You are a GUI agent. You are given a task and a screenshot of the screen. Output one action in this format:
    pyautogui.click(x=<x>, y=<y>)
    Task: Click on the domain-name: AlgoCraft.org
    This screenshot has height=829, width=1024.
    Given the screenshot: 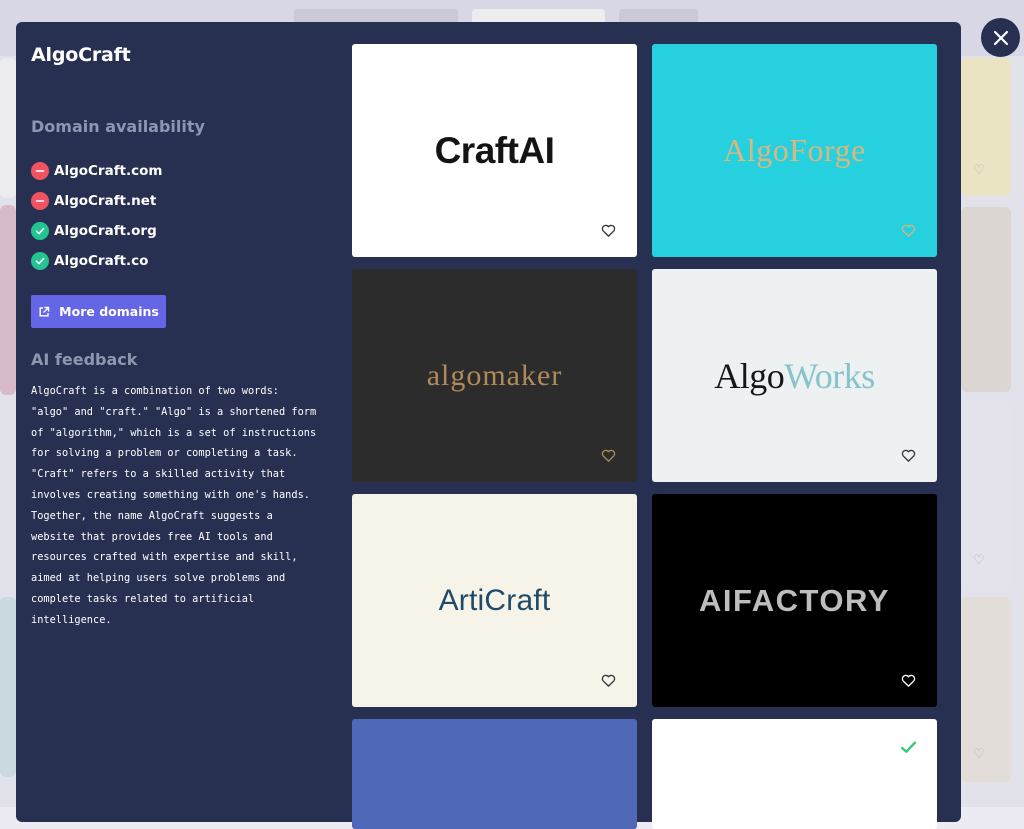 What is the action you would take?
    pyautogui.click(x=105, y=231)
    